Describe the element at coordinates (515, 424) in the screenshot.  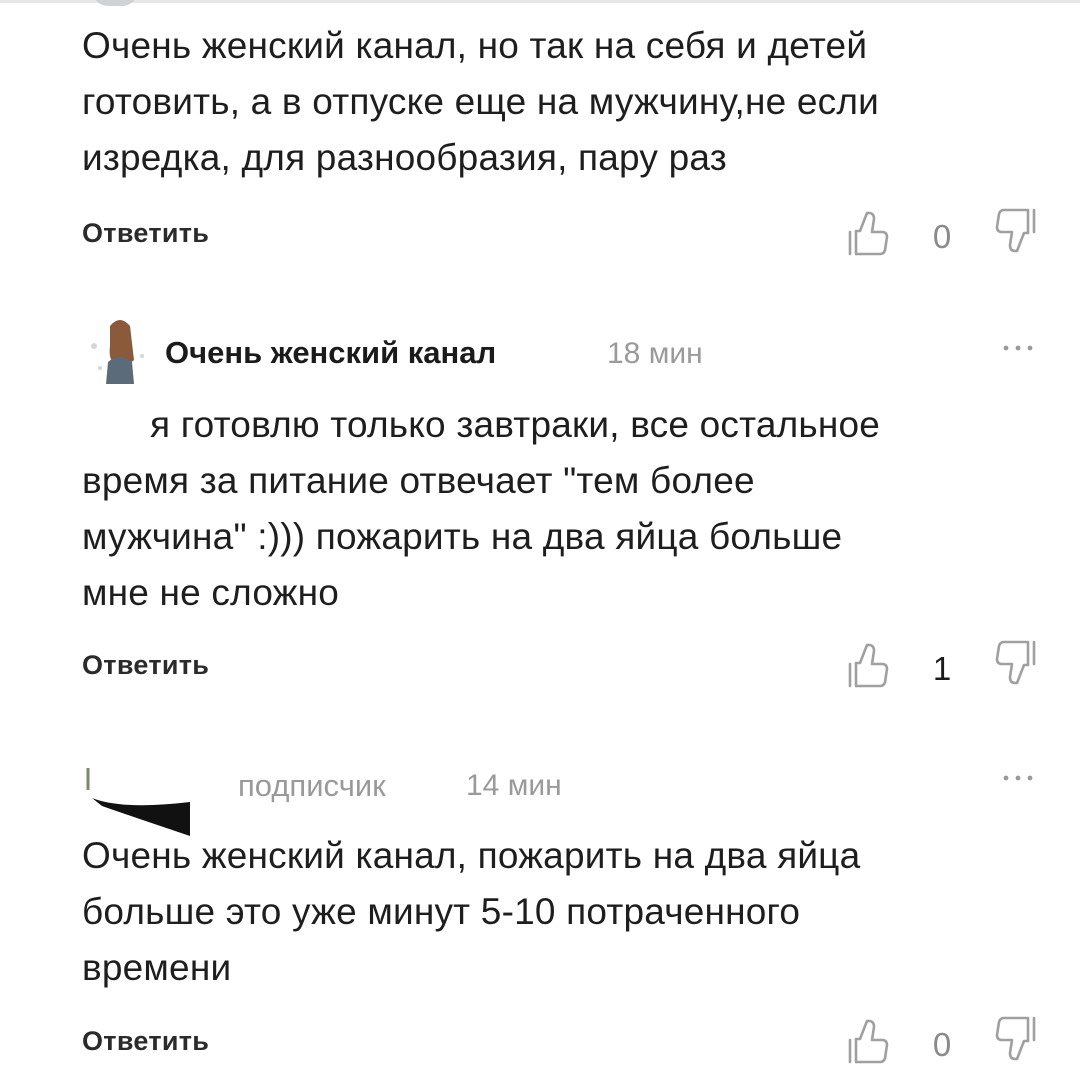
I see `comment-2-line-1: я готовлю только завтраки, все остальное` at that location.